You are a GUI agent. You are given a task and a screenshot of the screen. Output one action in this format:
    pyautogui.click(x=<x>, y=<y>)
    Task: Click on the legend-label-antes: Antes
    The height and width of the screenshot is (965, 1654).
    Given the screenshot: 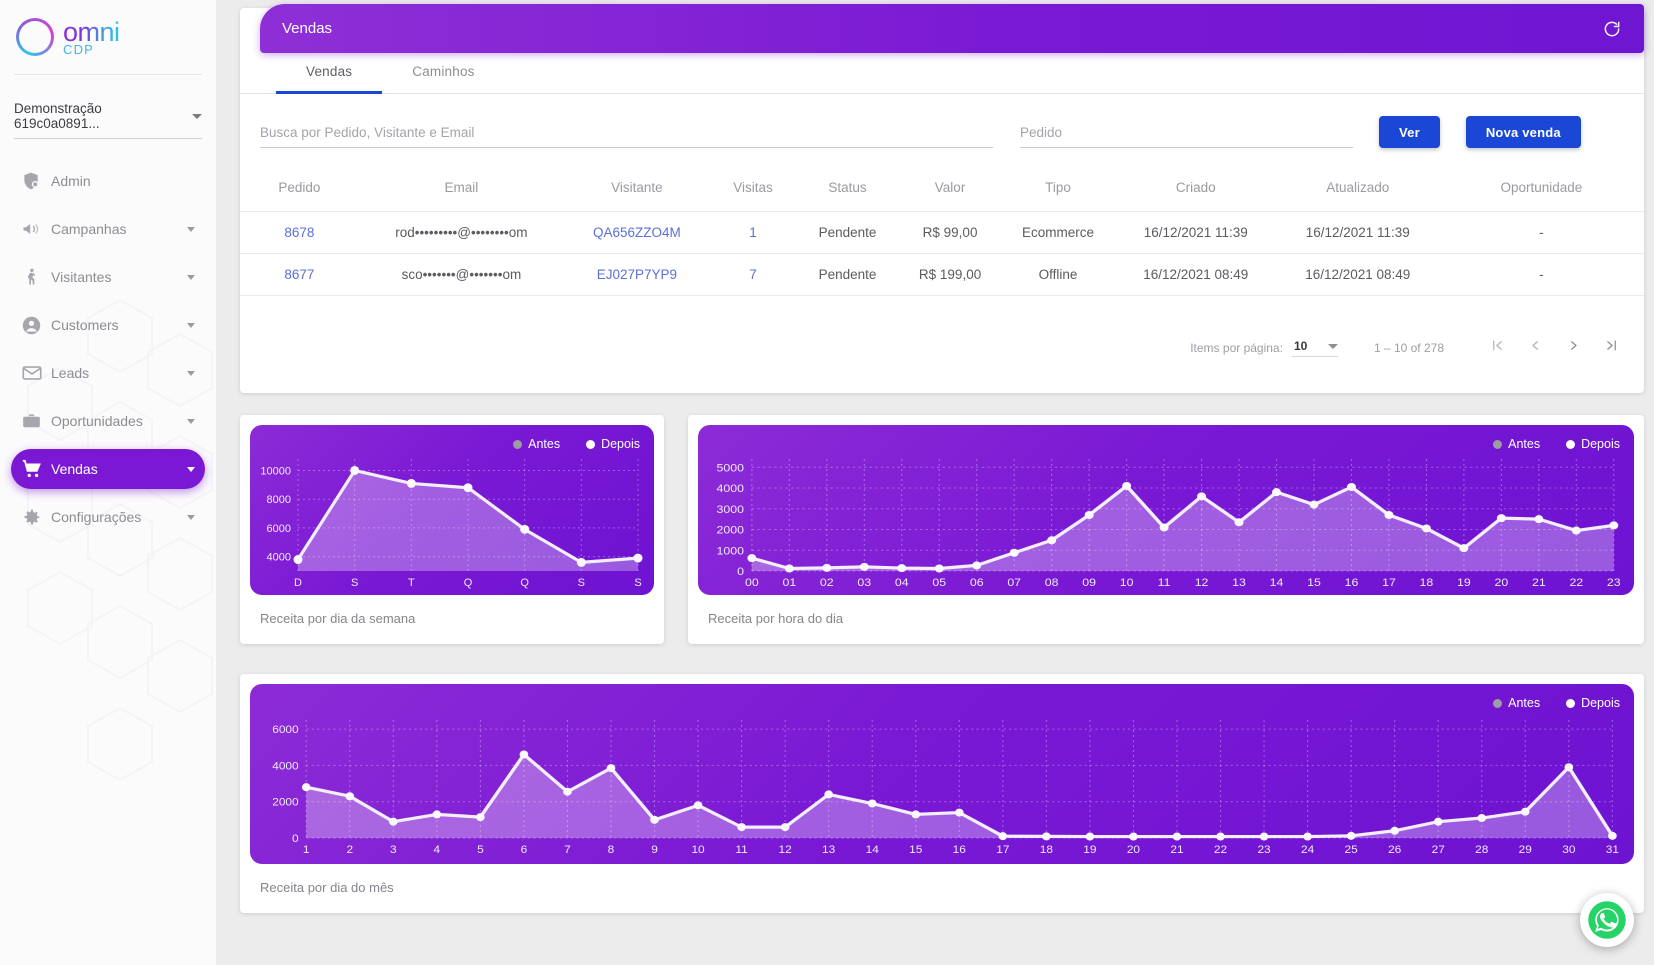 What is the action you would take?
    pyautogui.click(x=1524, y=703)
    